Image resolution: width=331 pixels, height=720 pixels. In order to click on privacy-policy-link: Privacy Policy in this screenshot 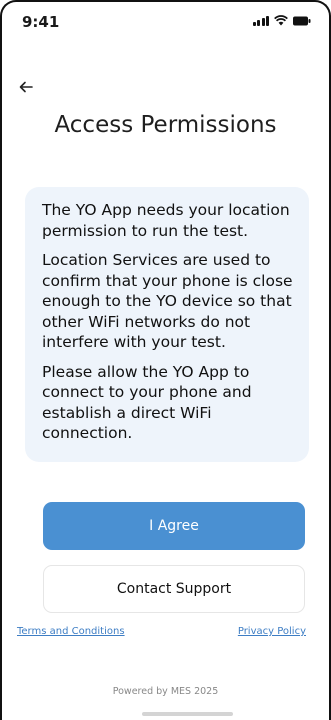, I will do `click(272, 631)`.